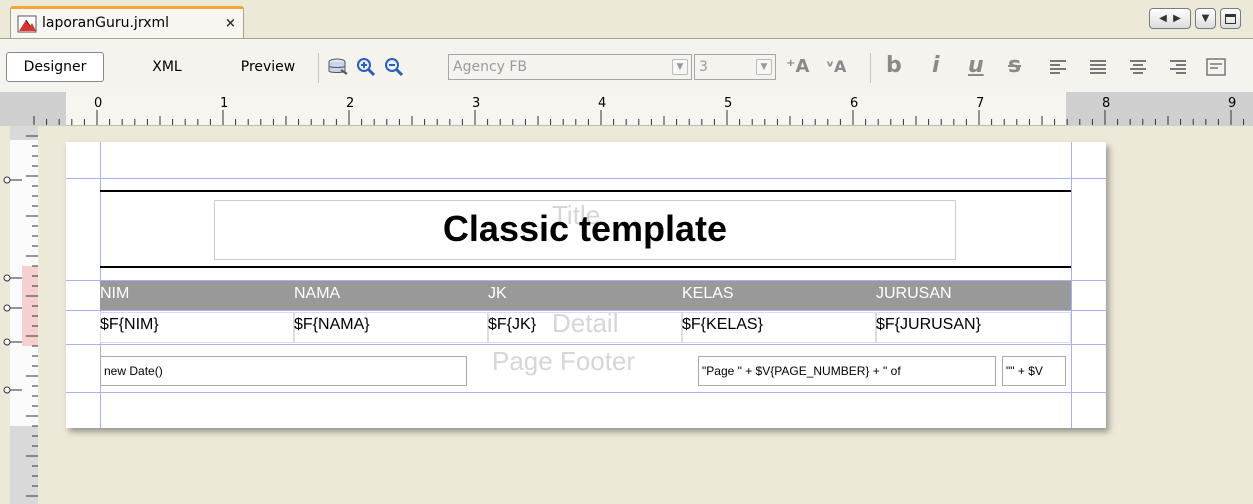 The image size is (1253, 504). I want to click on right-margin-guide, so click(1071, 285).